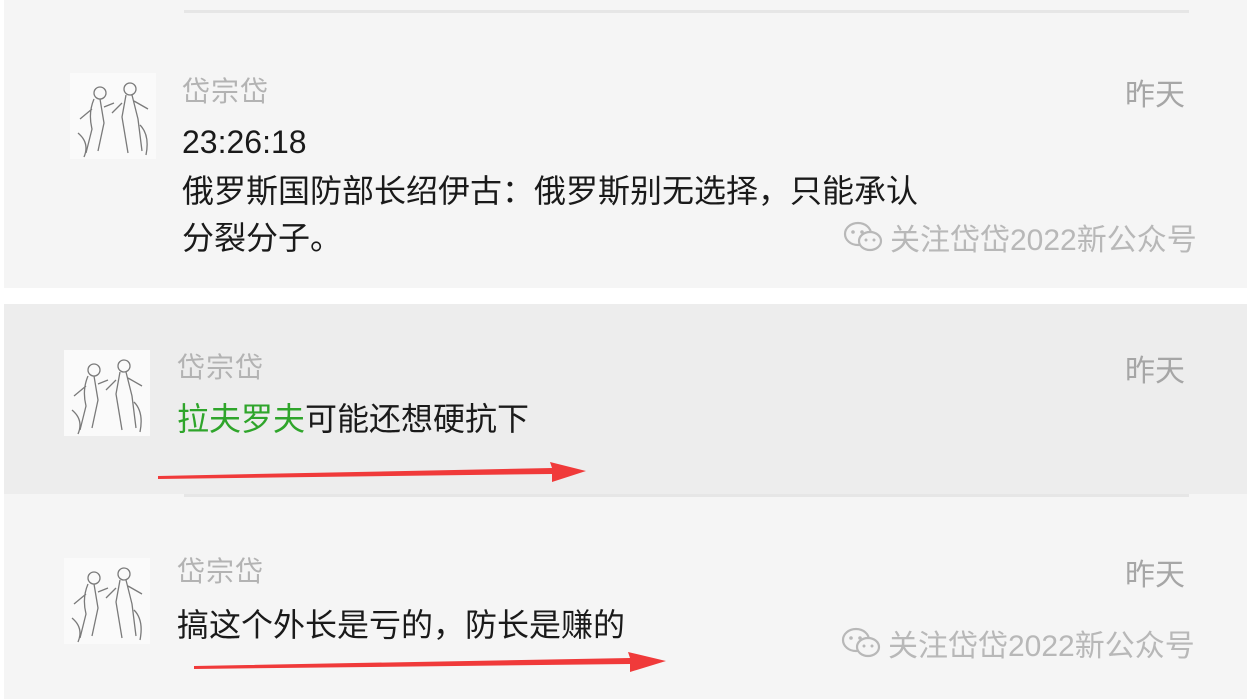  I want to click on mention-link: 拉夫罗夫, so click(241, 419).